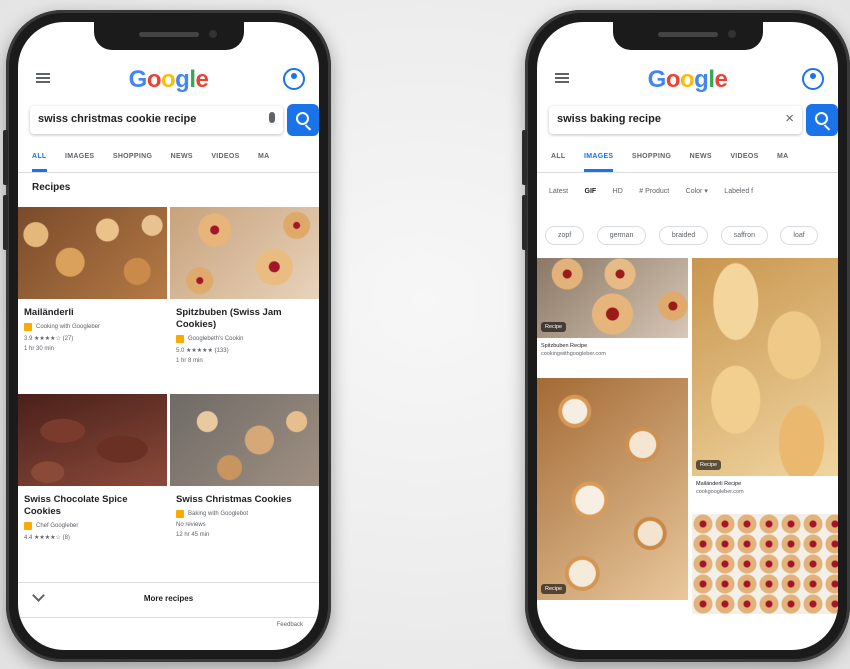 The height and width of the screenshot is (669, 850). I want to click on feedback-link: Feedback, so click(290, 625).